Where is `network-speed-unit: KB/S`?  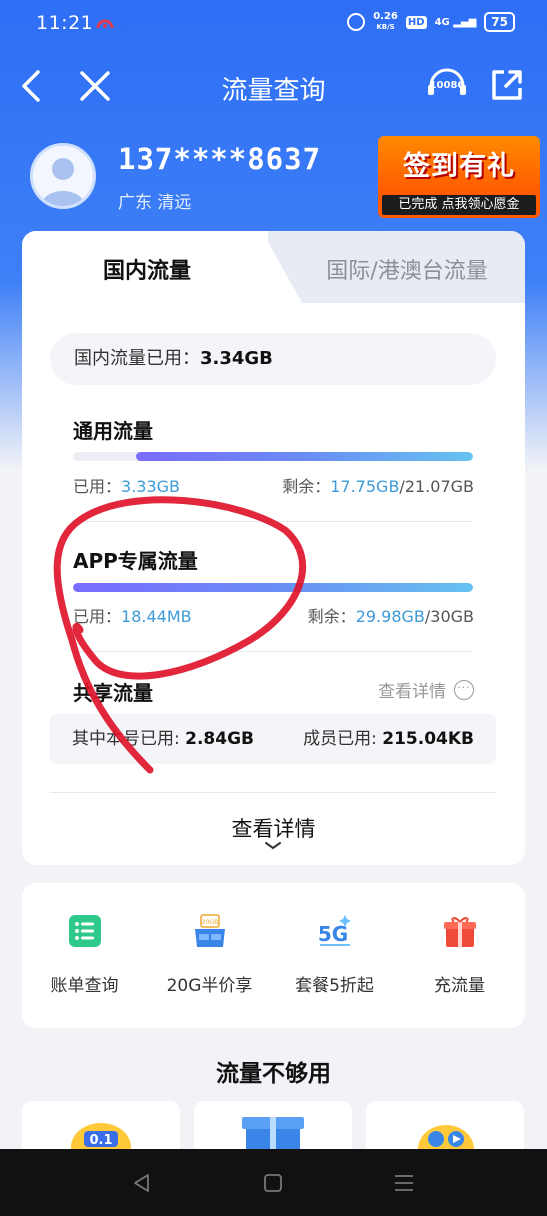
network-speed-unit: KB/S is located at coordinates (385, 27).